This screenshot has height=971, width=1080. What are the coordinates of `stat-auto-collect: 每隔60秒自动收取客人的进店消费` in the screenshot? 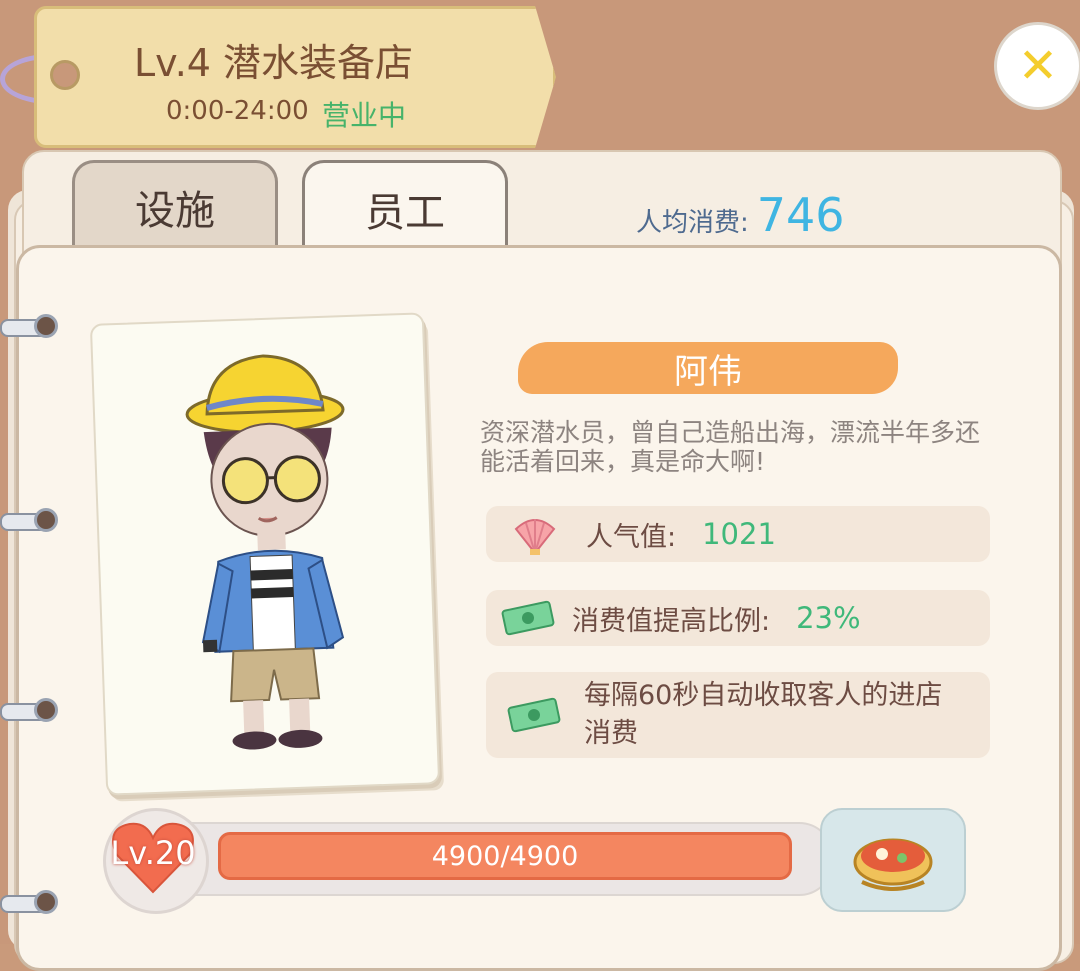 It's located at (738, 715).